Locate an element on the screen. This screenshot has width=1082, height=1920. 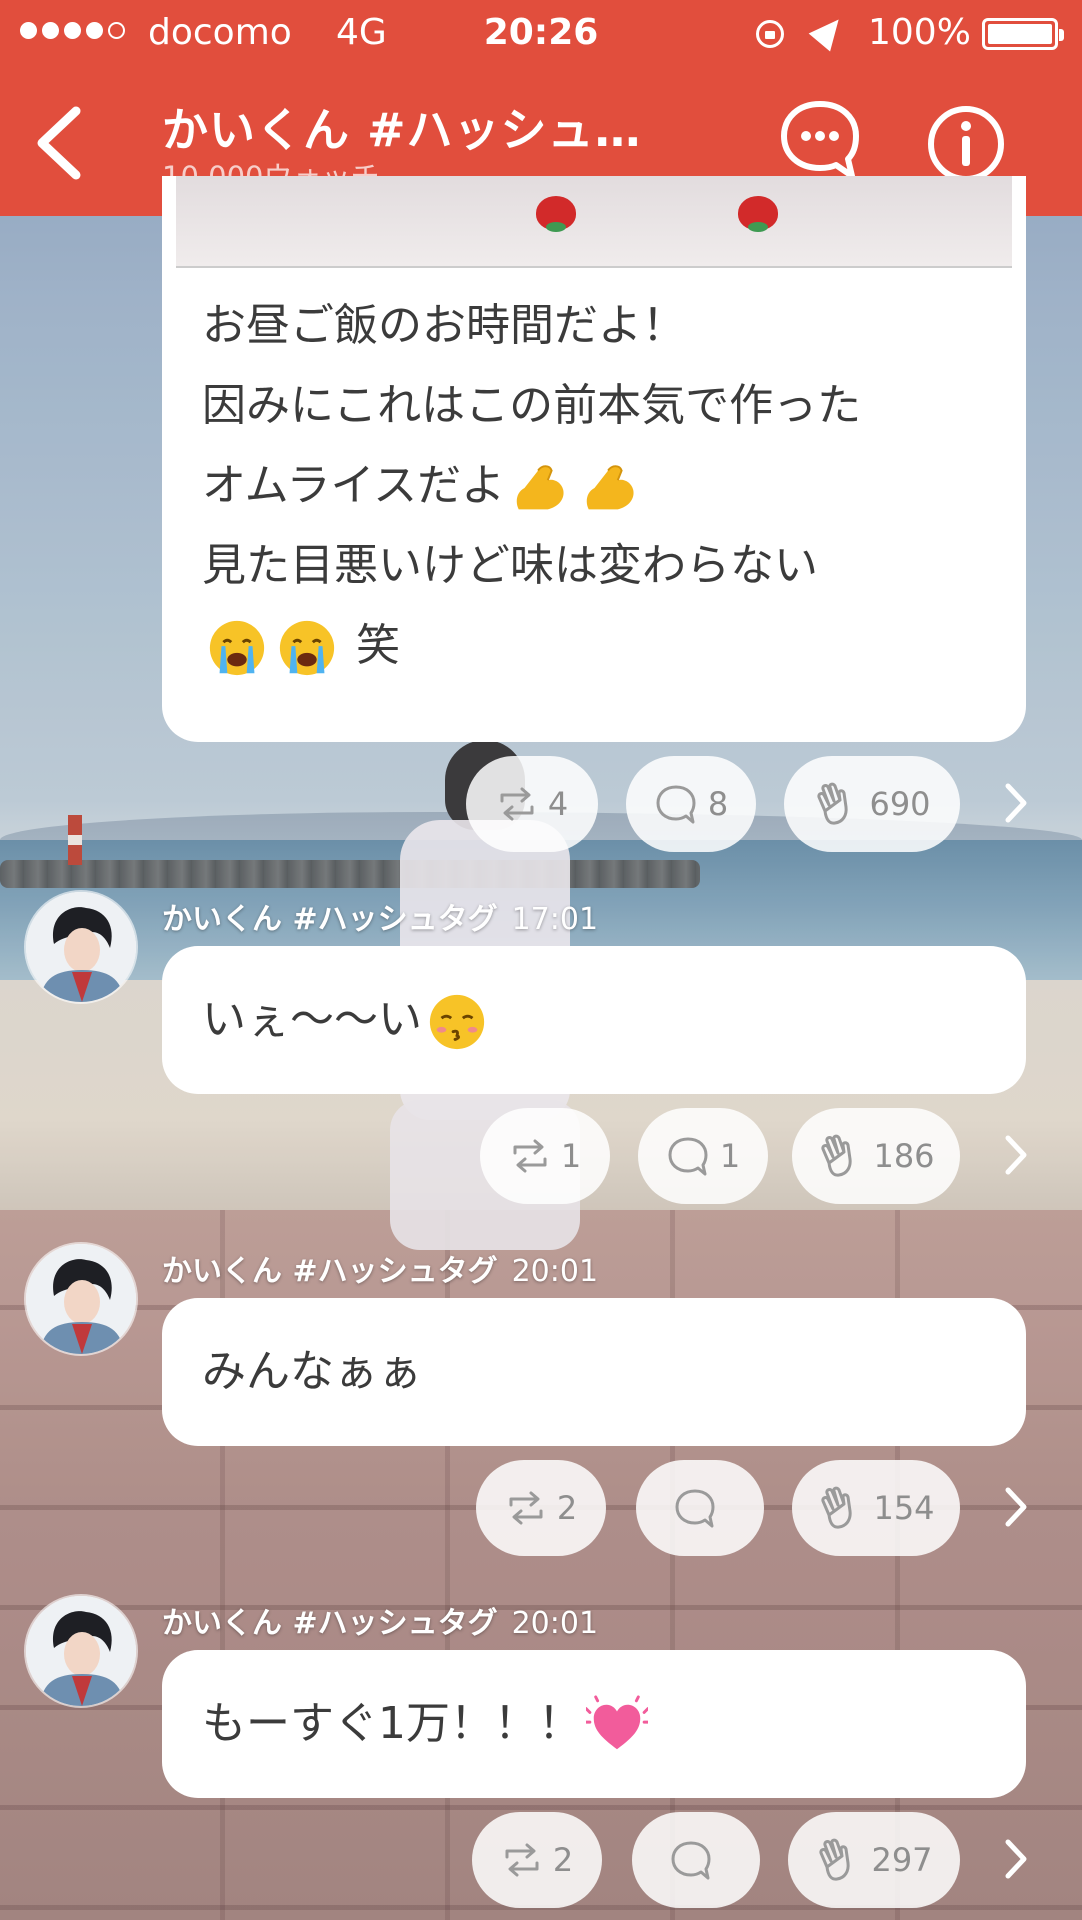
clap-button: 690 is located at coordinates (872, 804).